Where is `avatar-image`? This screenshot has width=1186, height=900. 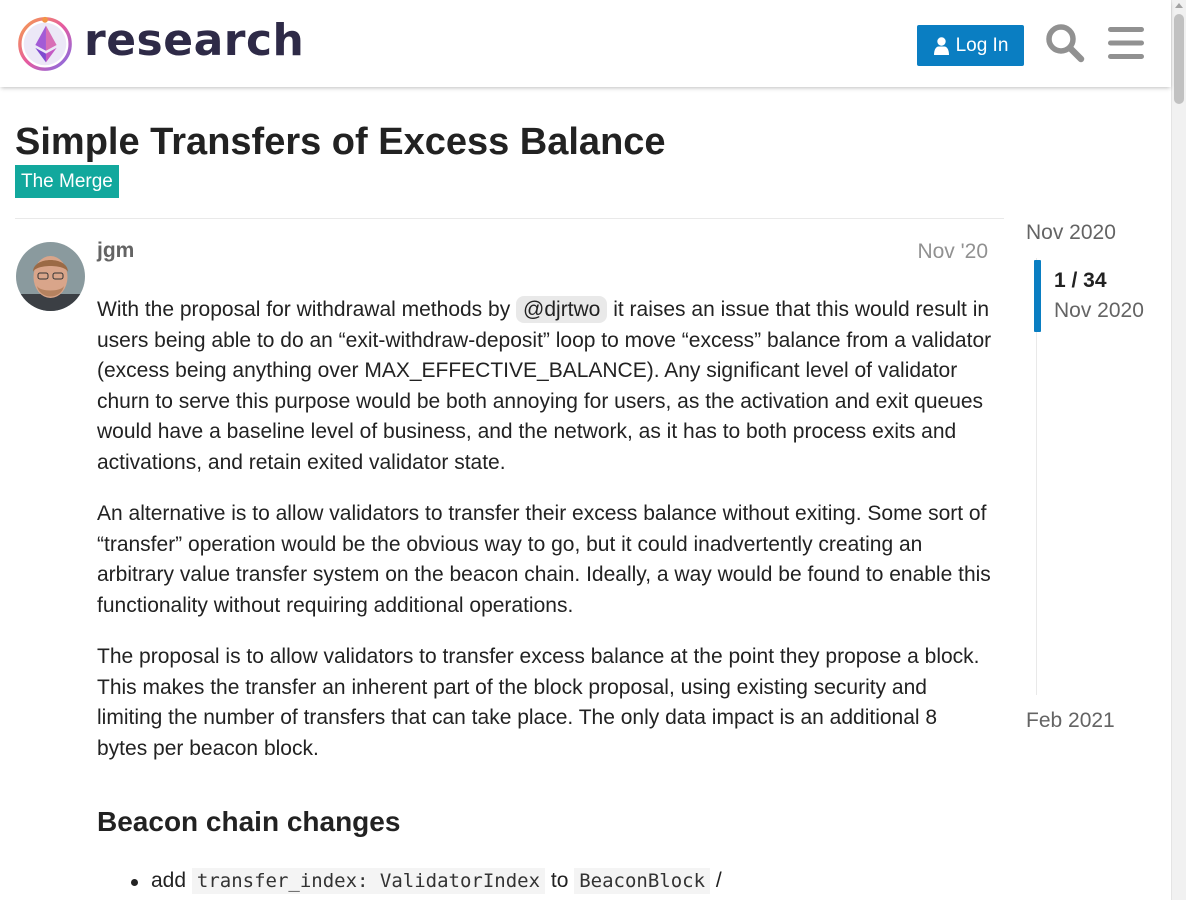
avatar-image is located at coordinates (50, 276).